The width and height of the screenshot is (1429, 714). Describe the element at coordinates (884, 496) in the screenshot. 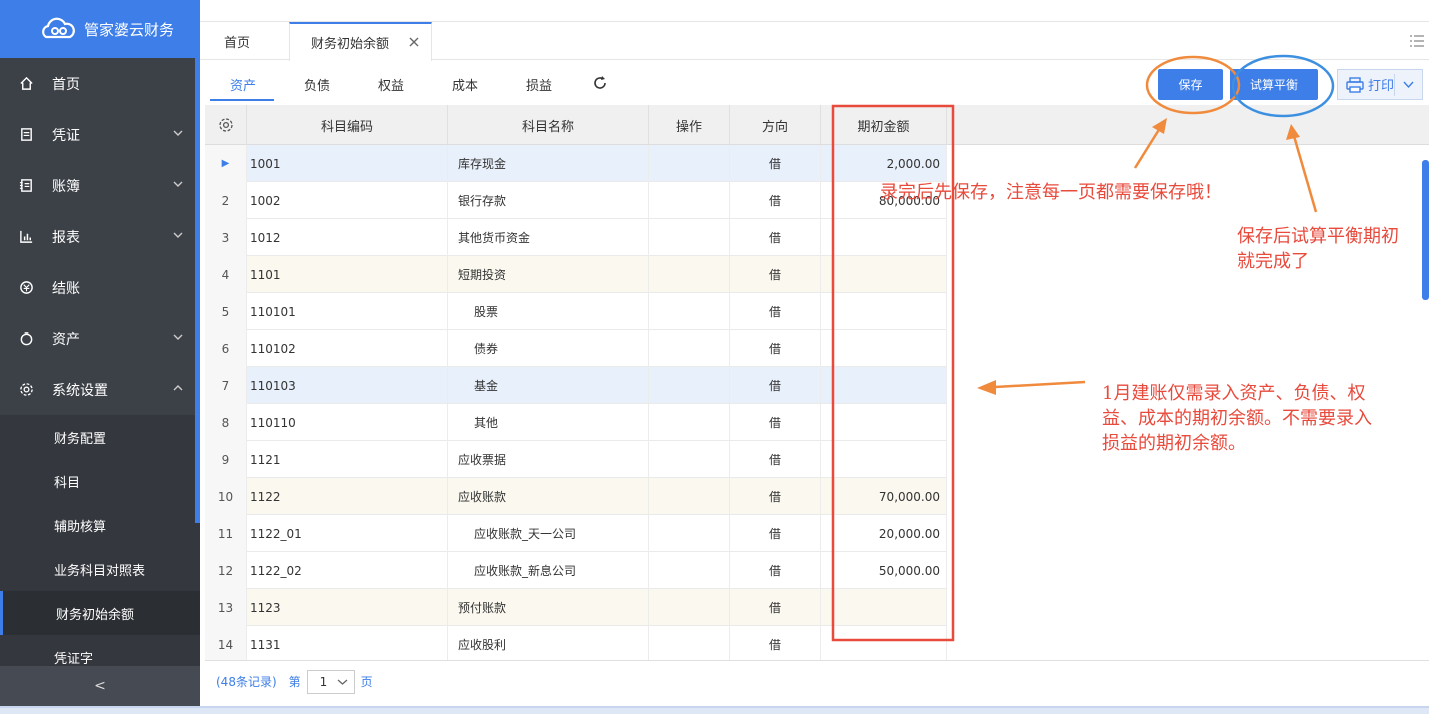

I see `opening-amount-input: 70,000.00` at that location.